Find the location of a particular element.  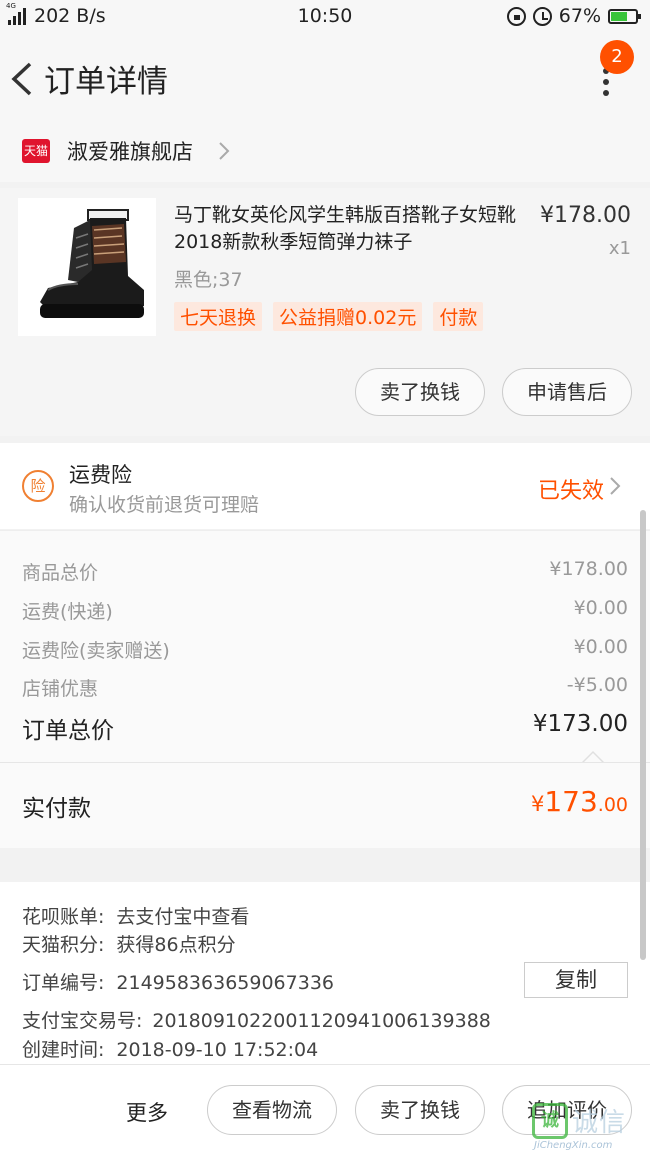

huabei-row: 花呗账单: 去支付宝中查看 is located at coordinates (135, 915).